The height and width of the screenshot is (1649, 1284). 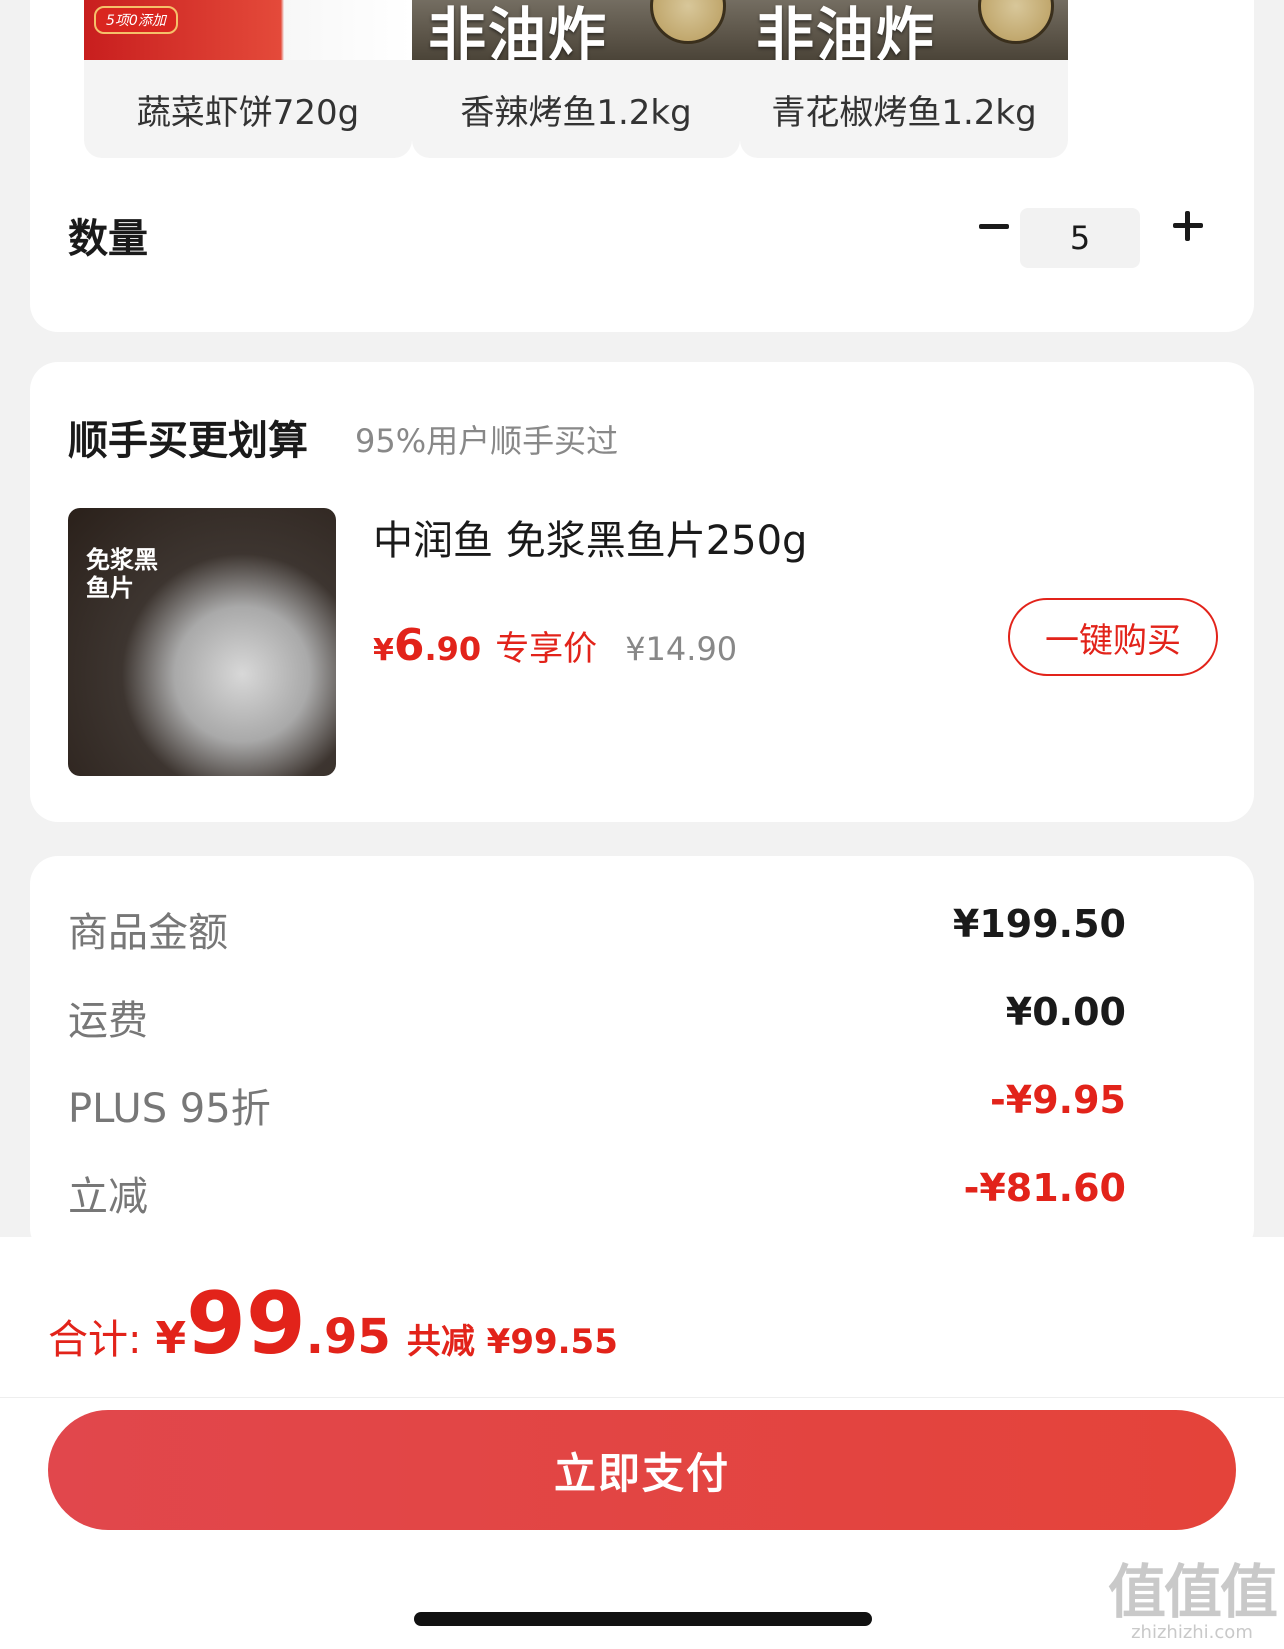 What do you see at coordinates (1188, 226) in the screenshot?
I see `plus-icon` at bounding box center [1188, 226].